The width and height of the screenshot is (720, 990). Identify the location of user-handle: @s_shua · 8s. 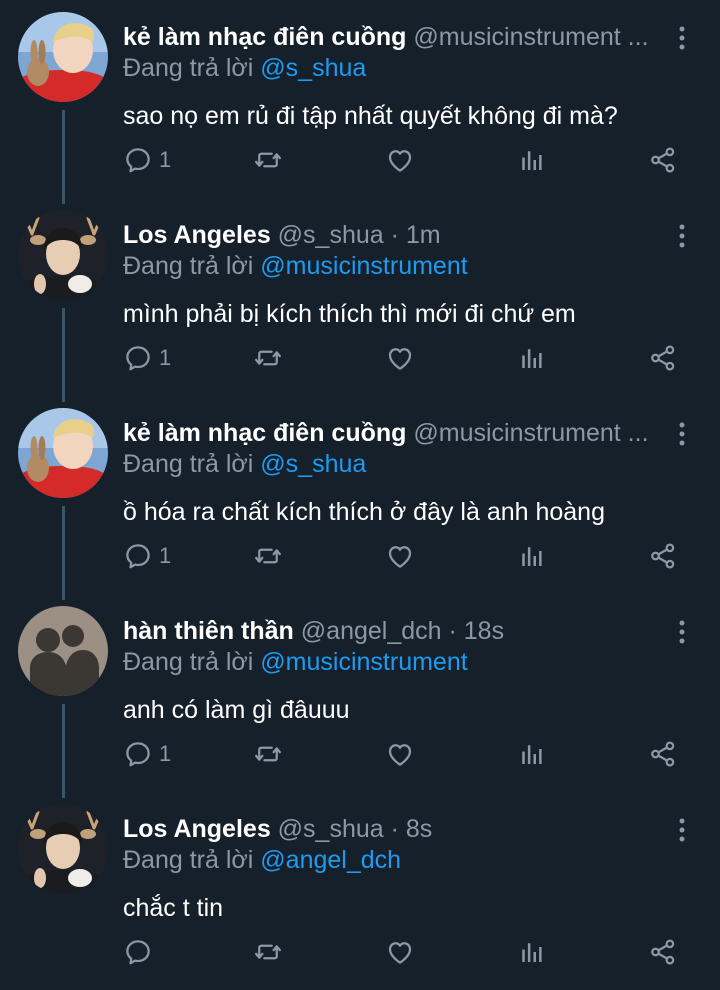
(355, 829).